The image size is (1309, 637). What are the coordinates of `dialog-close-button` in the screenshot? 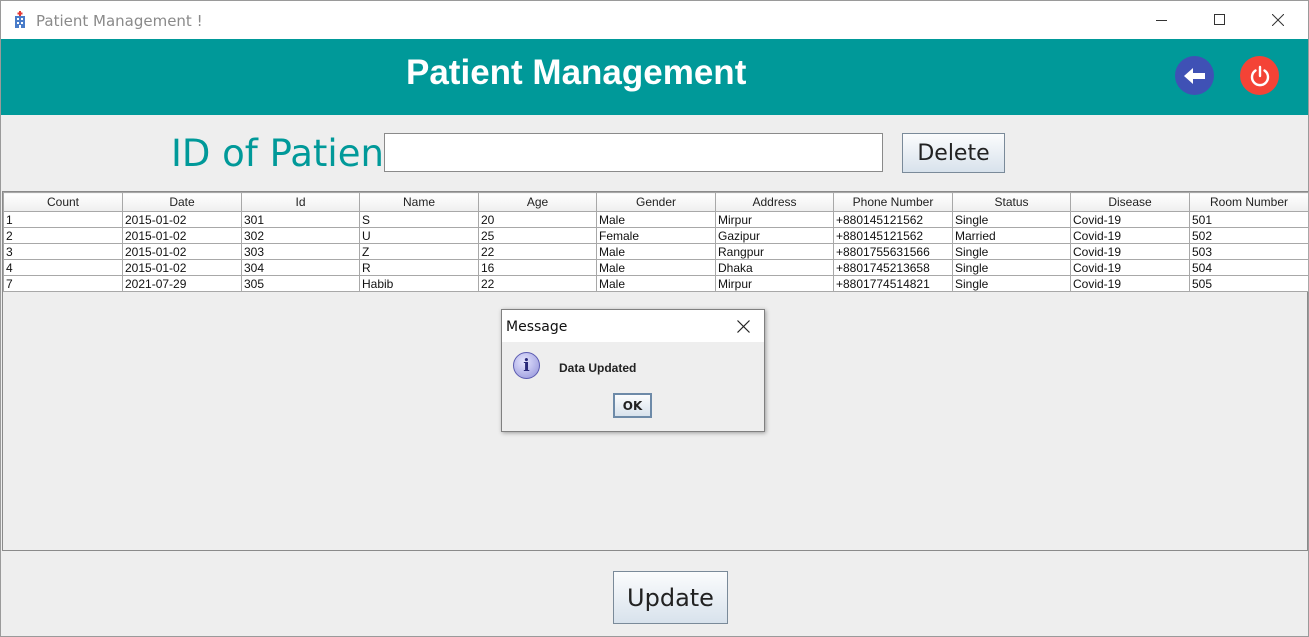 It's located at (743, 326).